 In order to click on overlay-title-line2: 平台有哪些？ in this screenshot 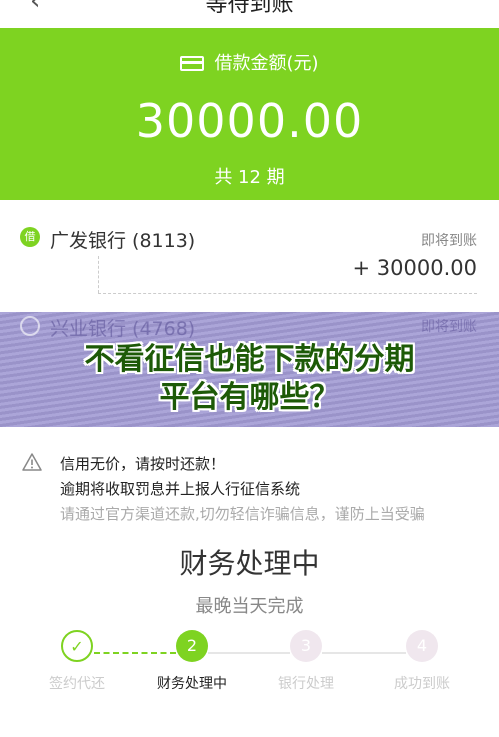, I will do `click(249, 397)`.